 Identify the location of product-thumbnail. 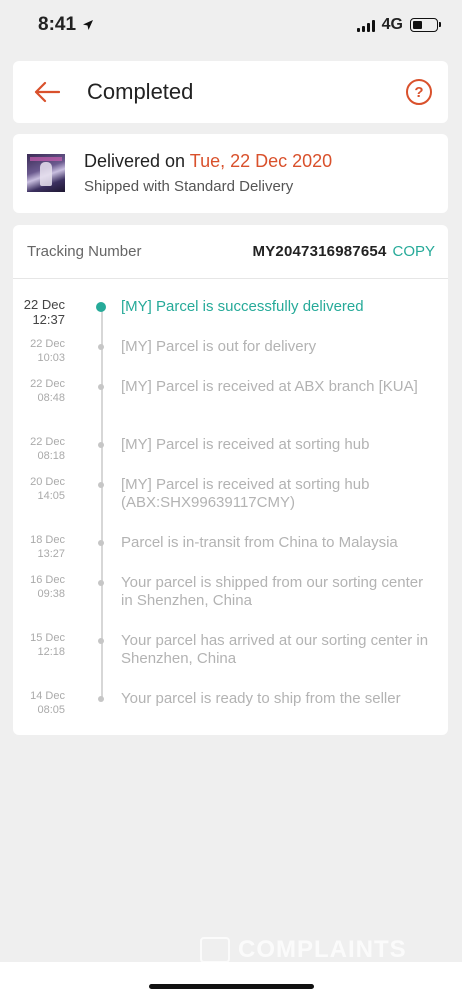
(46, 173).